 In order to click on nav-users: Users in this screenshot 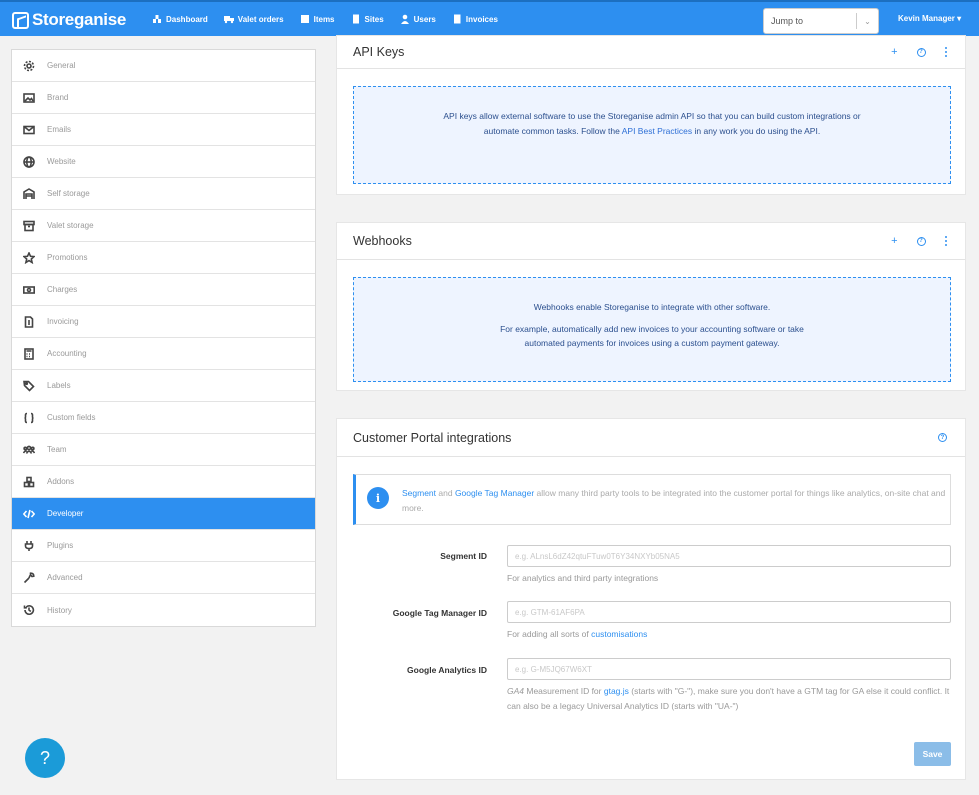, I will do `click(418, 19)`.